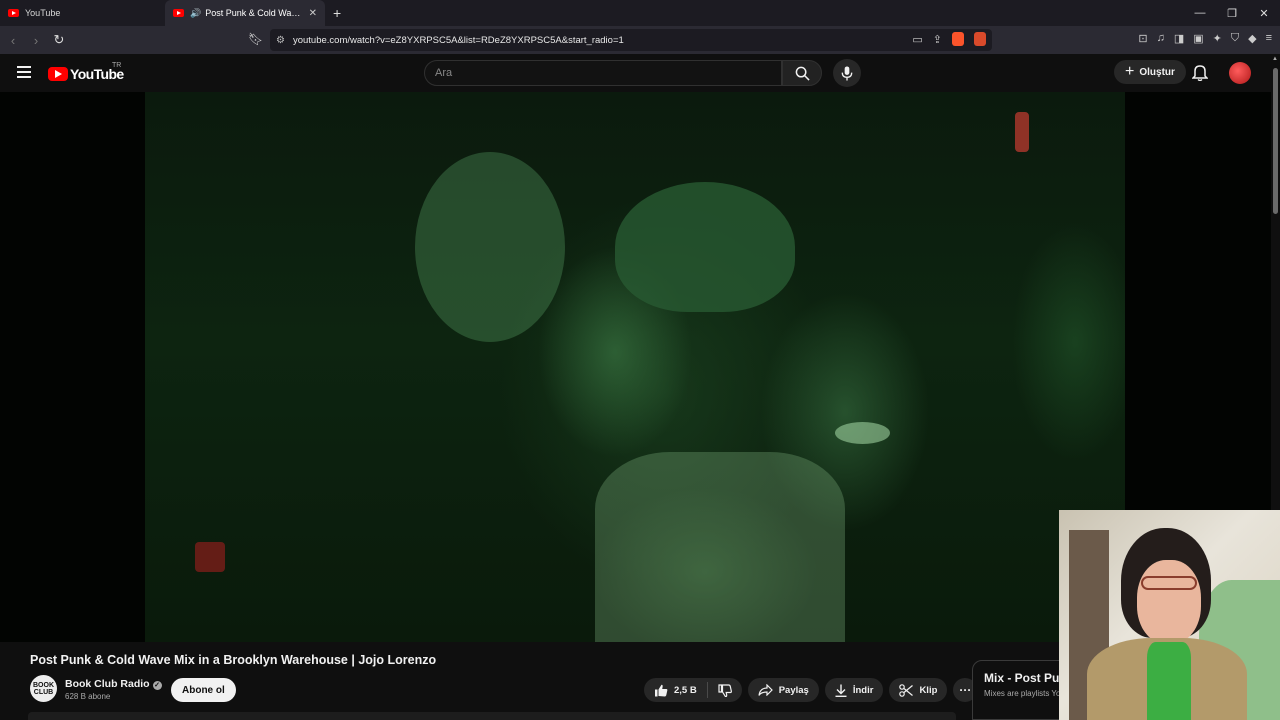 This screenshot has height=720, width=1280. Describe the element at coordinates (195, 13) in the screenshot. I see `audio-playing-icon: 🔊` at that location.